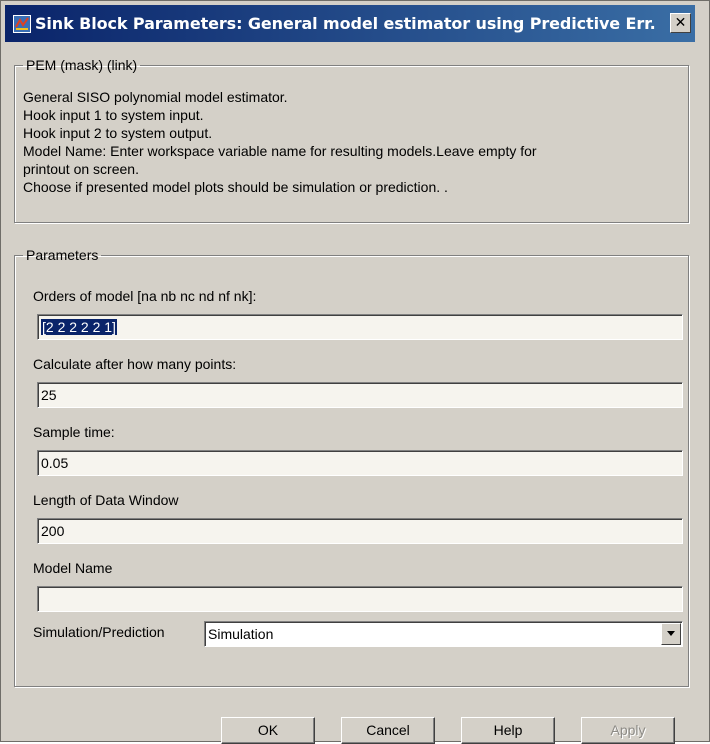 Image resolution: width=710 pixels, height=744 pixels. What do you see at coordinates (360, 531) in the screenshot?
I see `window-length-input: 200` at bounding box center [360, 531].